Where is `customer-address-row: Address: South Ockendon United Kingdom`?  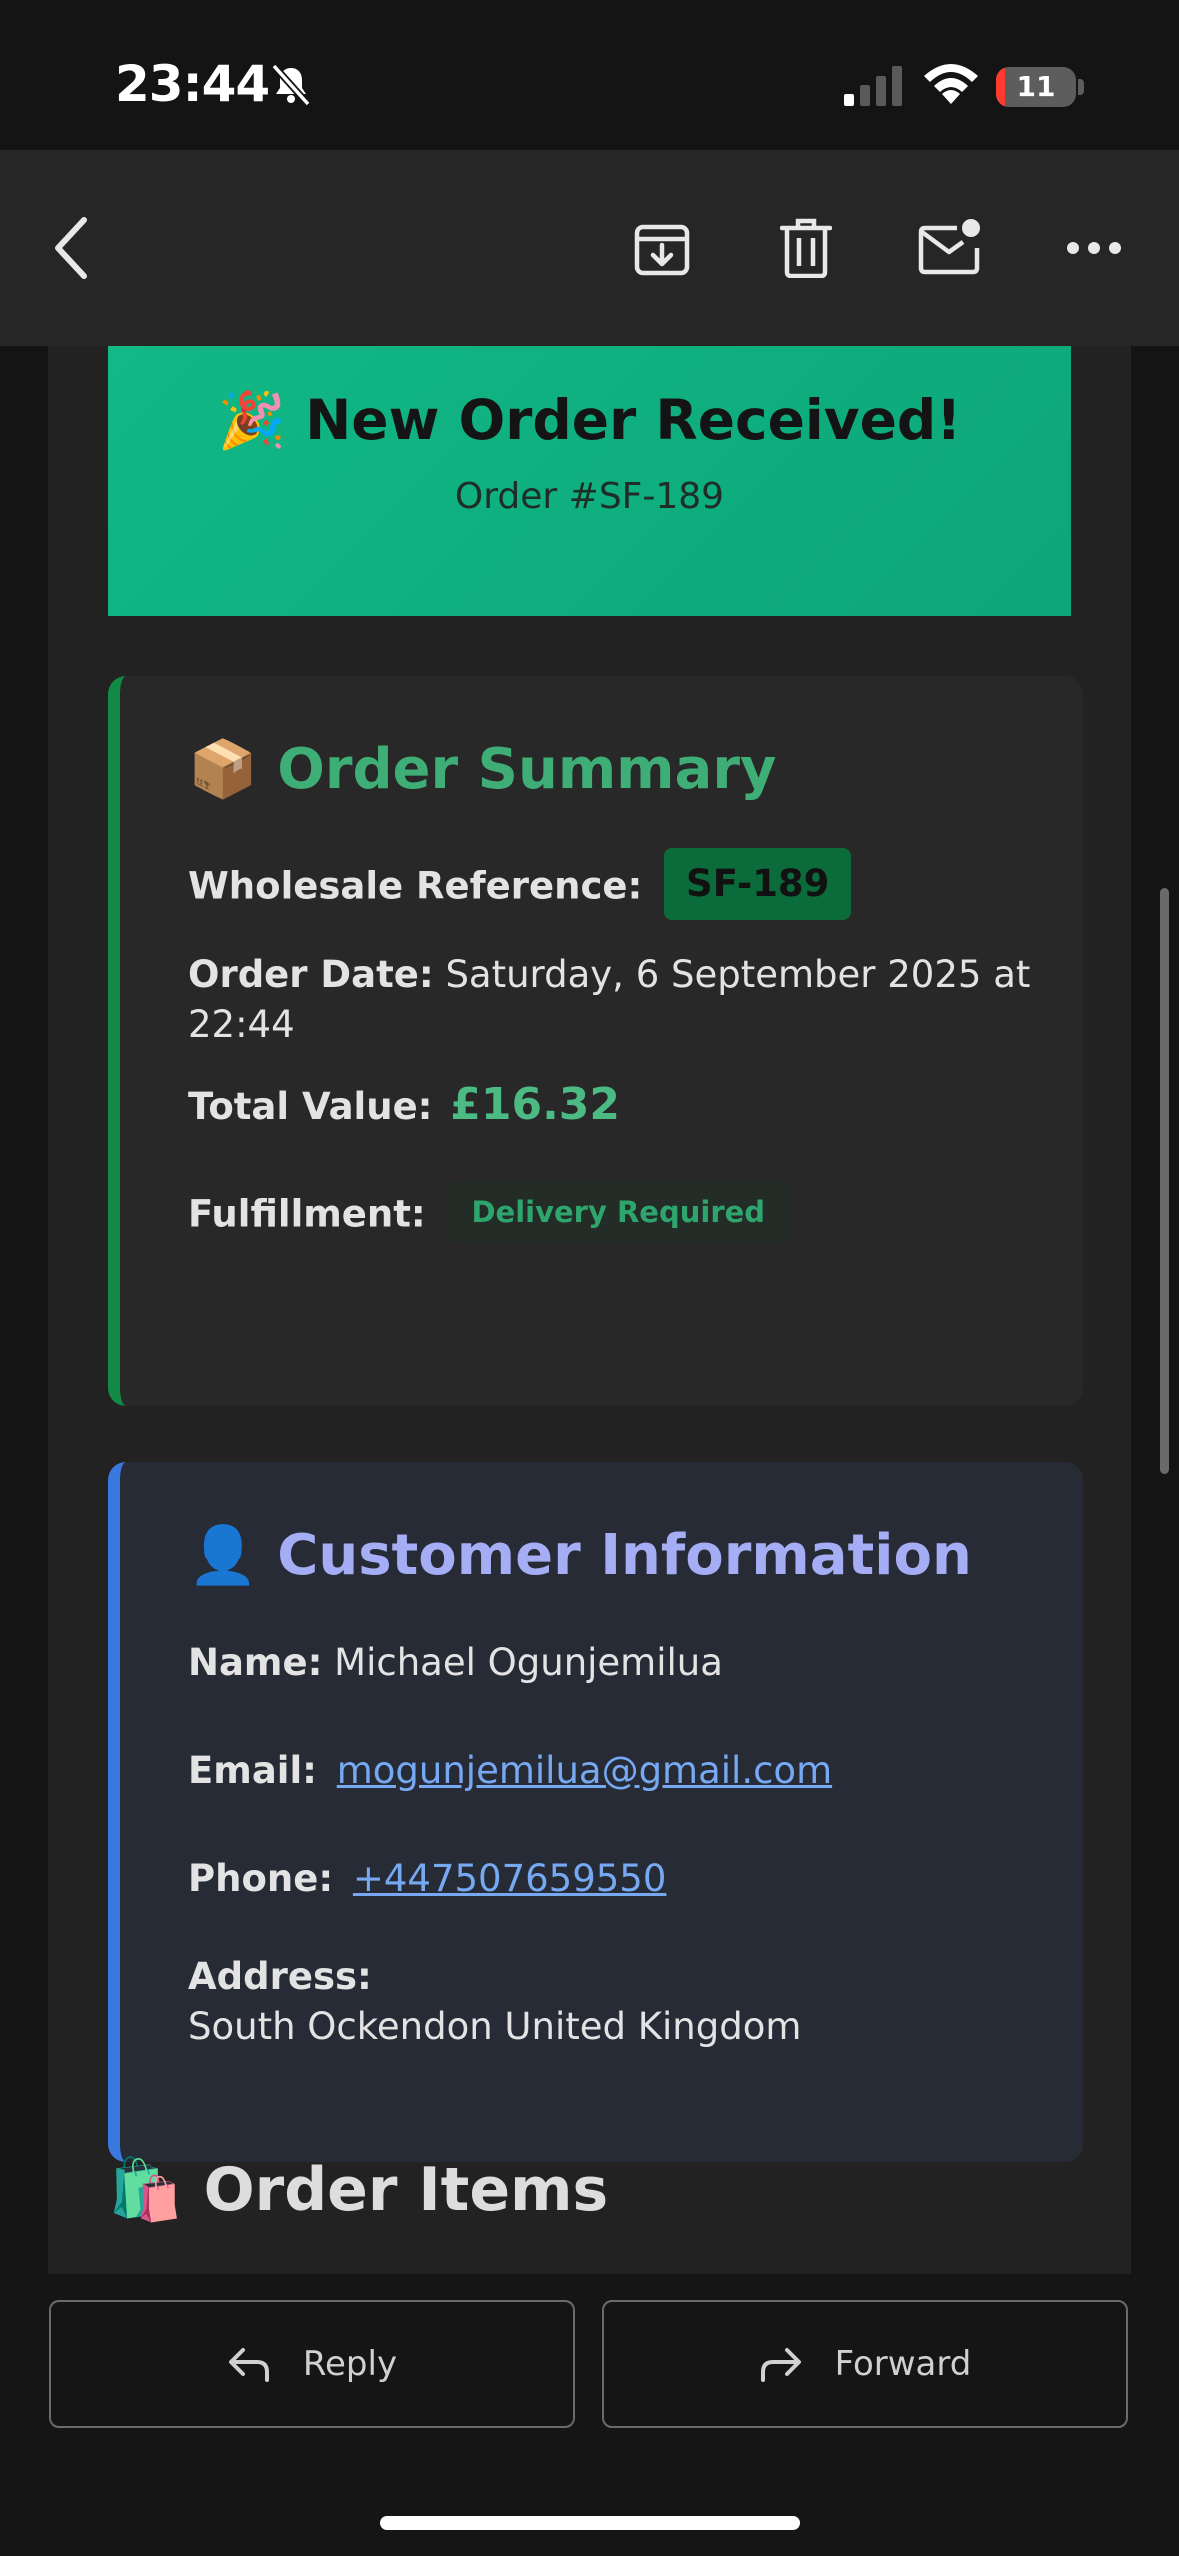
customer-address-row: Address: South Ockendon United Kingdom is located at coordinates (613, 2002).